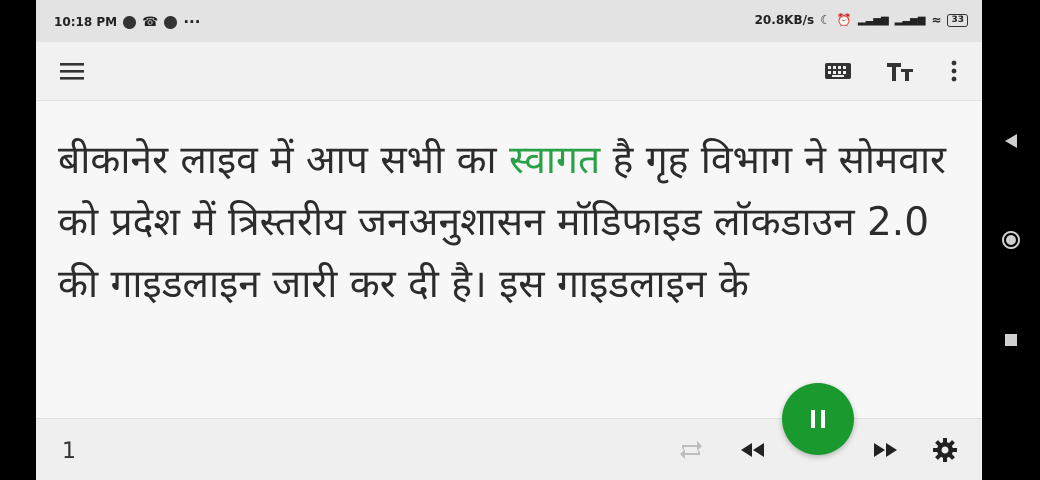  I want to click on home-circle-icon, so click(1011, 240).